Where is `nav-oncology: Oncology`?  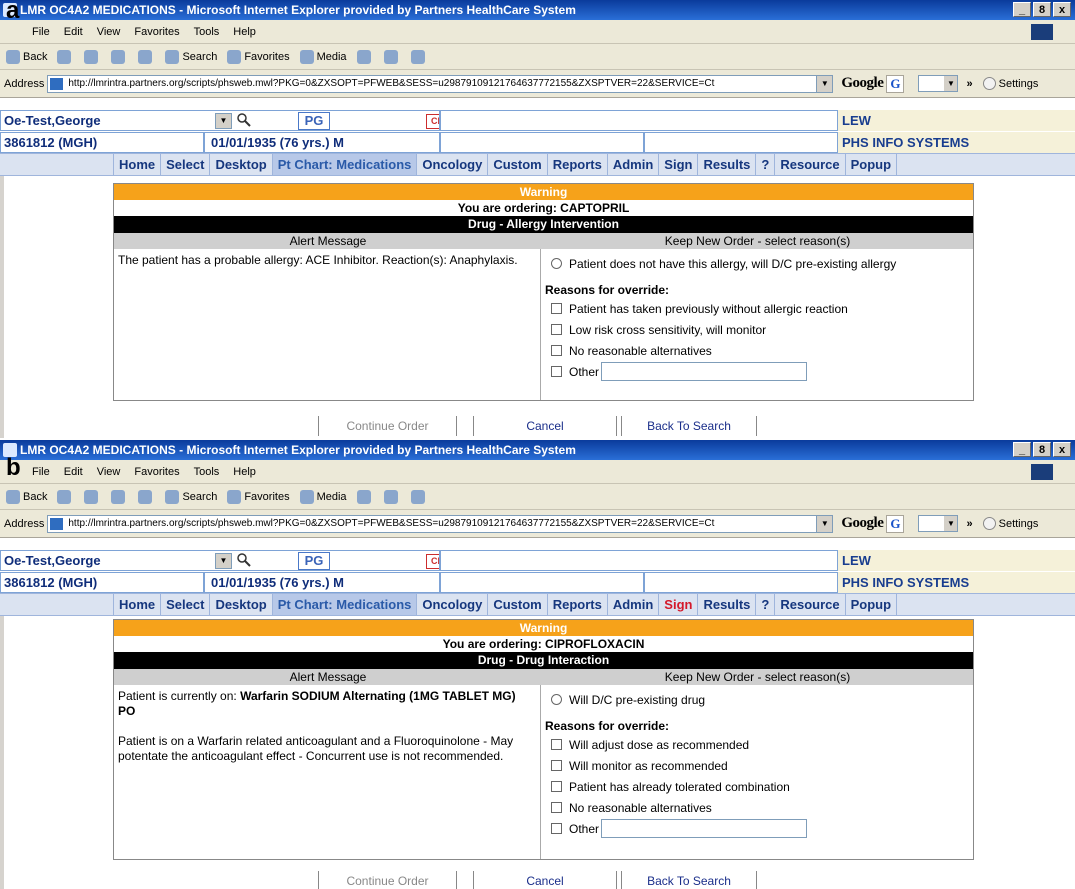 nav-oncology: Oncology is located at coordinates (451, 164).